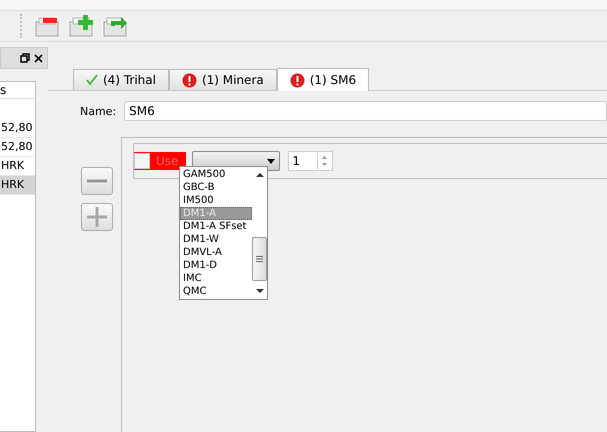  I want to click on dropdown-item: DM1-A SFset, so click(216, 226).